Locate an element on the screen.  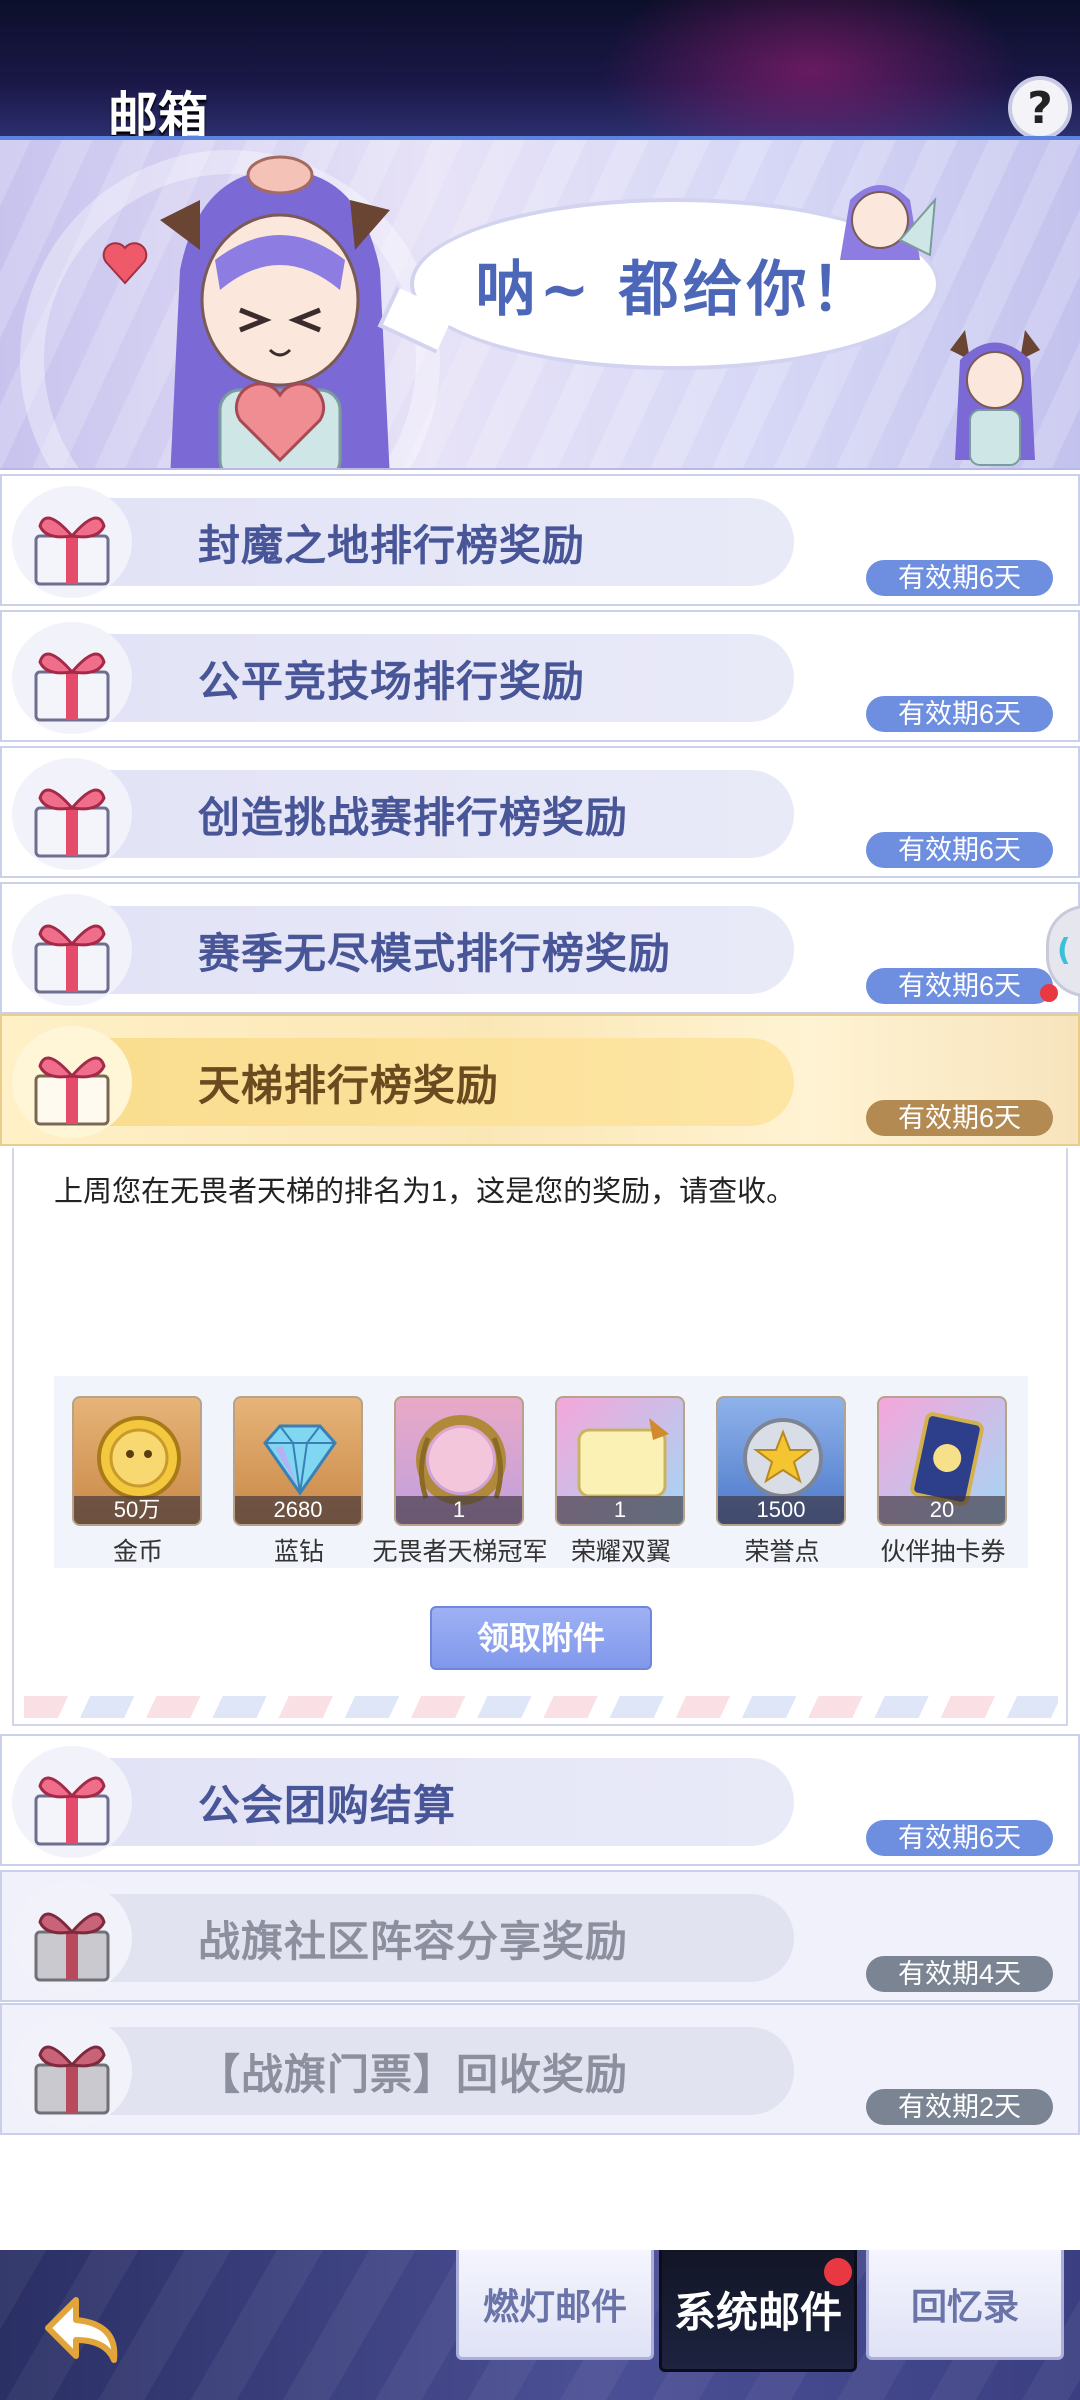
mail-item: 公平竞技场排行奖励 有效期6天 is located at coordinates (540, 676).